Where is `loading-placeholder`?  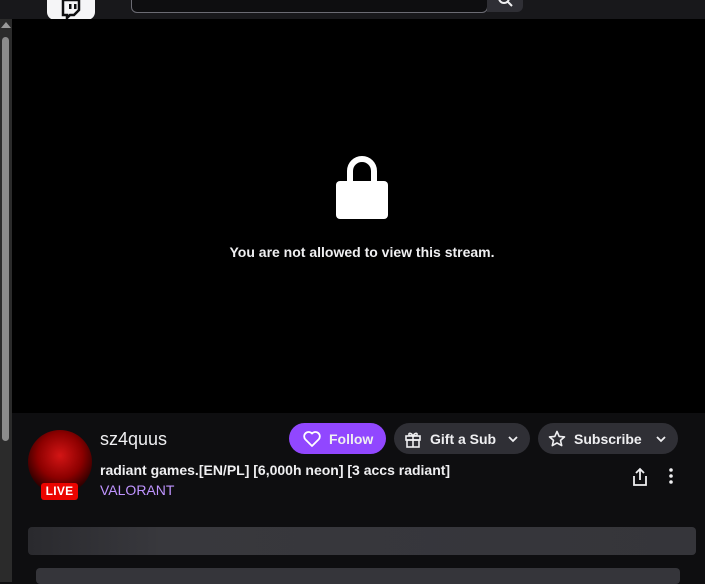 loading-placeholder is located at coordinates (362, 541).